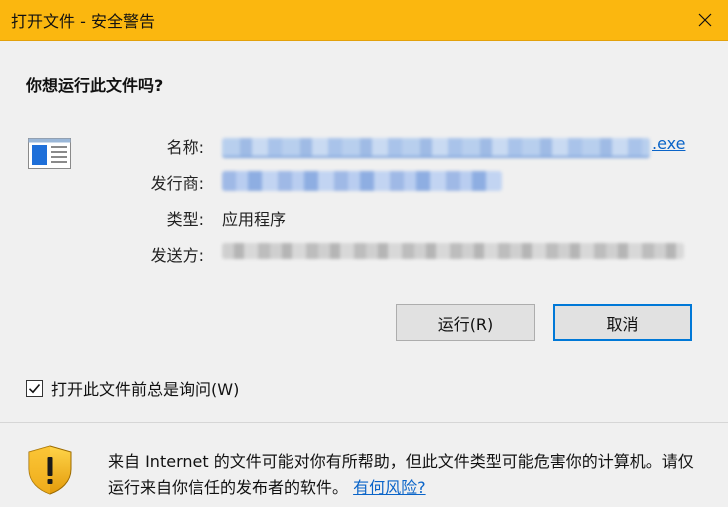  What do you see at coordinates (50, 470) in the screenshot?
I see `shield-warning-icon` at bounding box center [50, 470].